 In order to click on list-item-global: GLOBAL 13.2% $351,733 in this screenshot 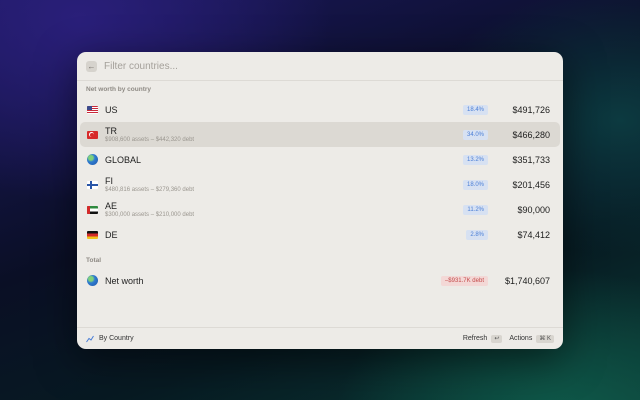, I will do `click(320, 159)`.